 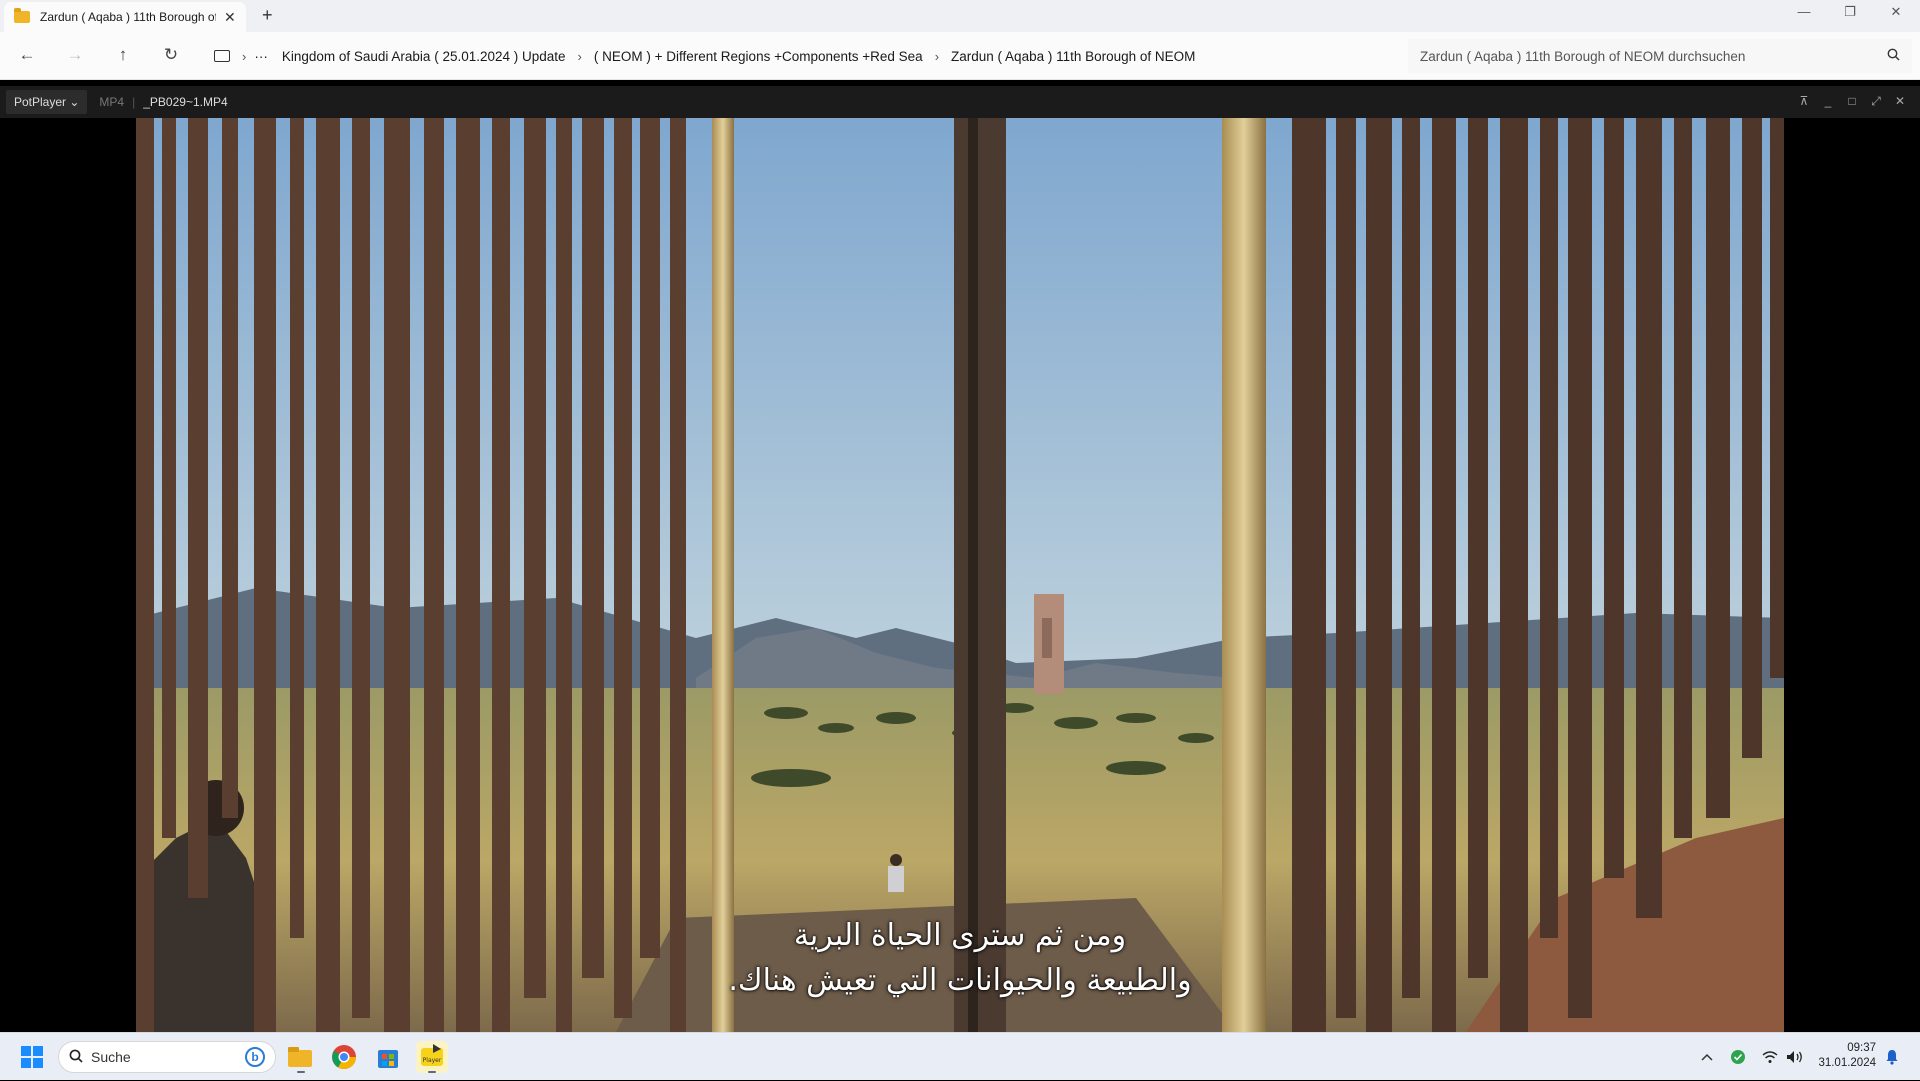 What do you see at coordinates (1892, 1057) in the screenshot?
I see `notification-bell-icon` at bounding box center [1892, 1057].